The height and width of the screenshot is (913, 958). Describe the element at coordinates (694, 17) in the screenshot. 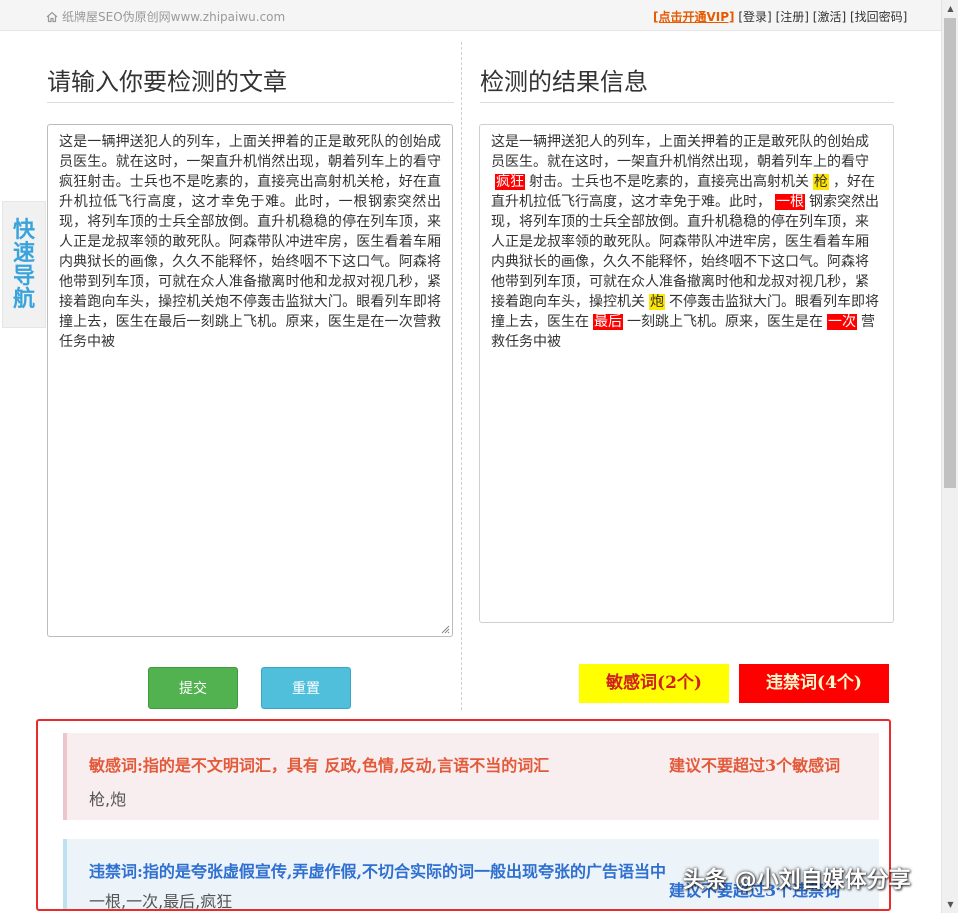

I see `vip-link: [点击开通VIP]` at that location.